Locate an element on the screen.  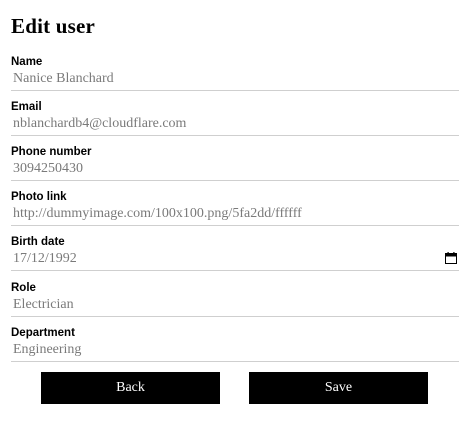
phone-label: Phone number is located at coordinates (51, 152).